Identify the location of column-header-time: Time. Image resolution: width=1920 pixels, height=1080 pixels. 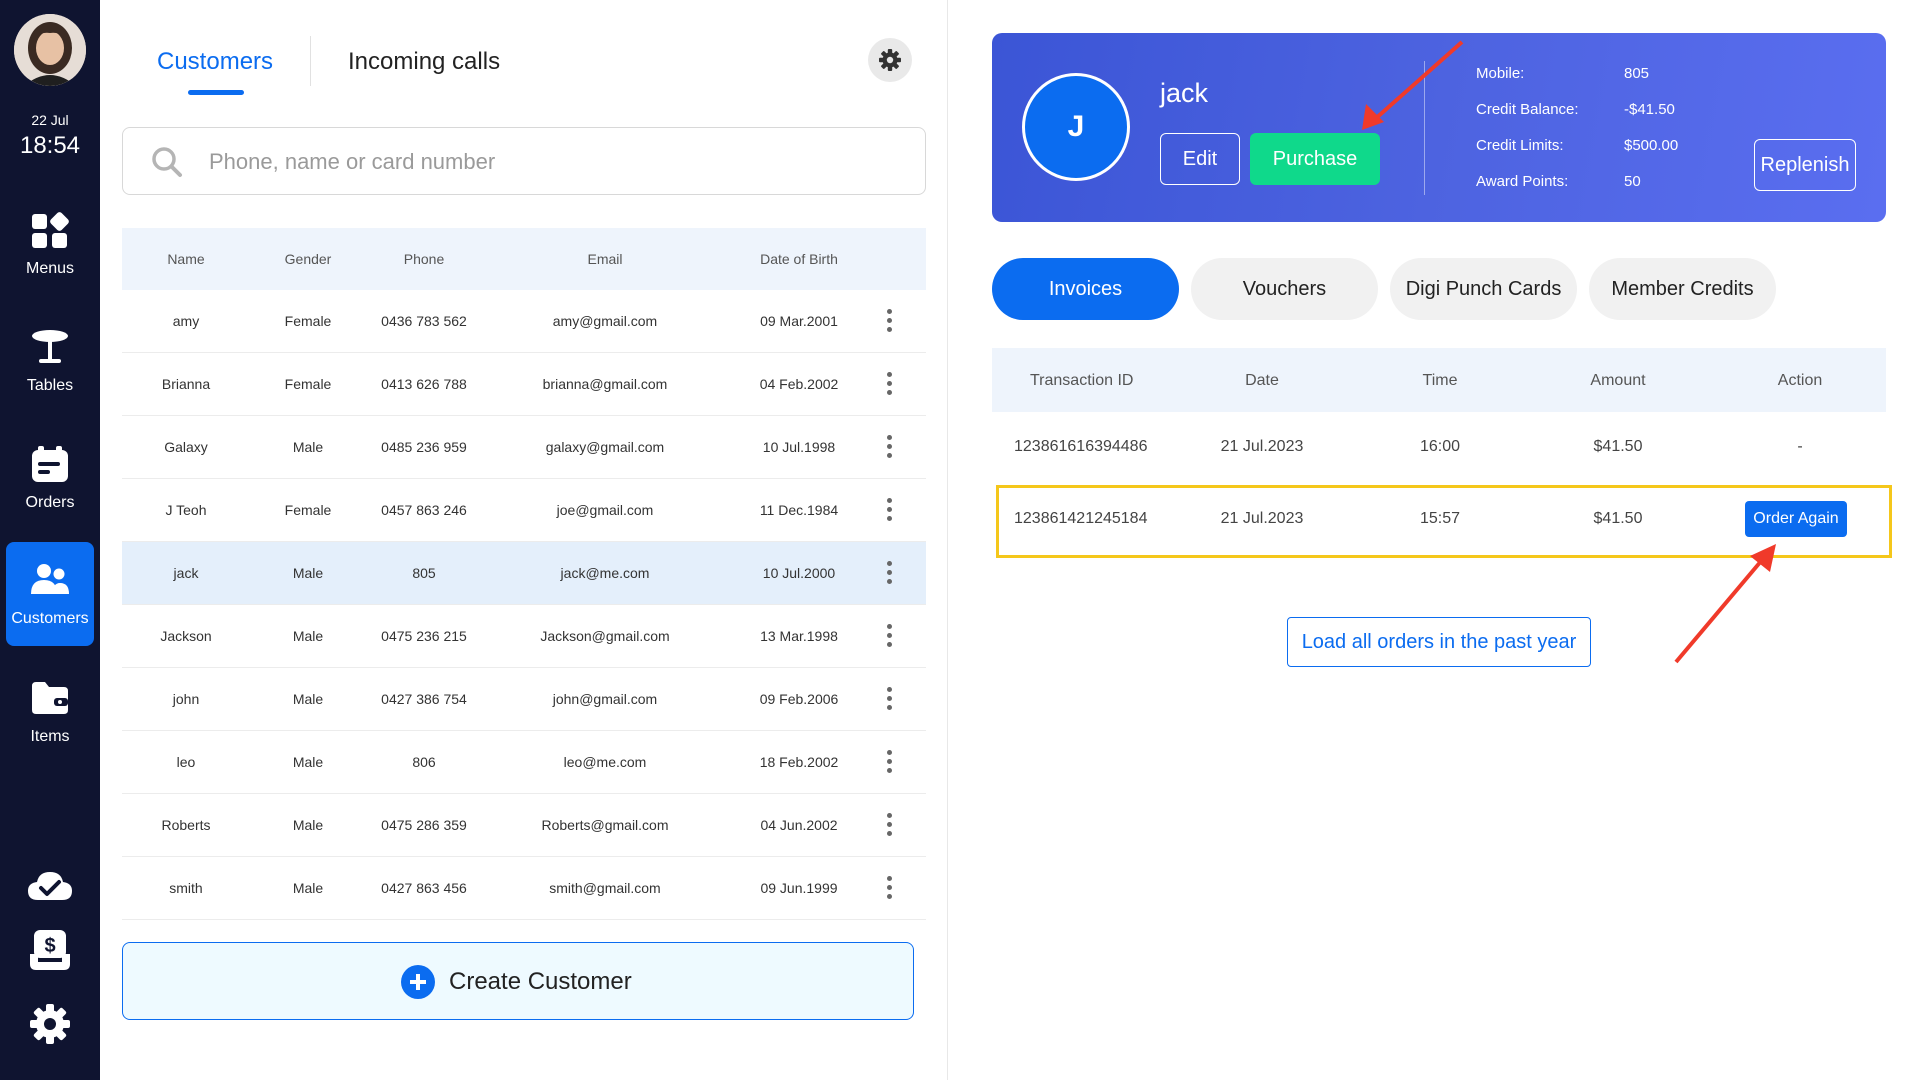
(1440, 380).